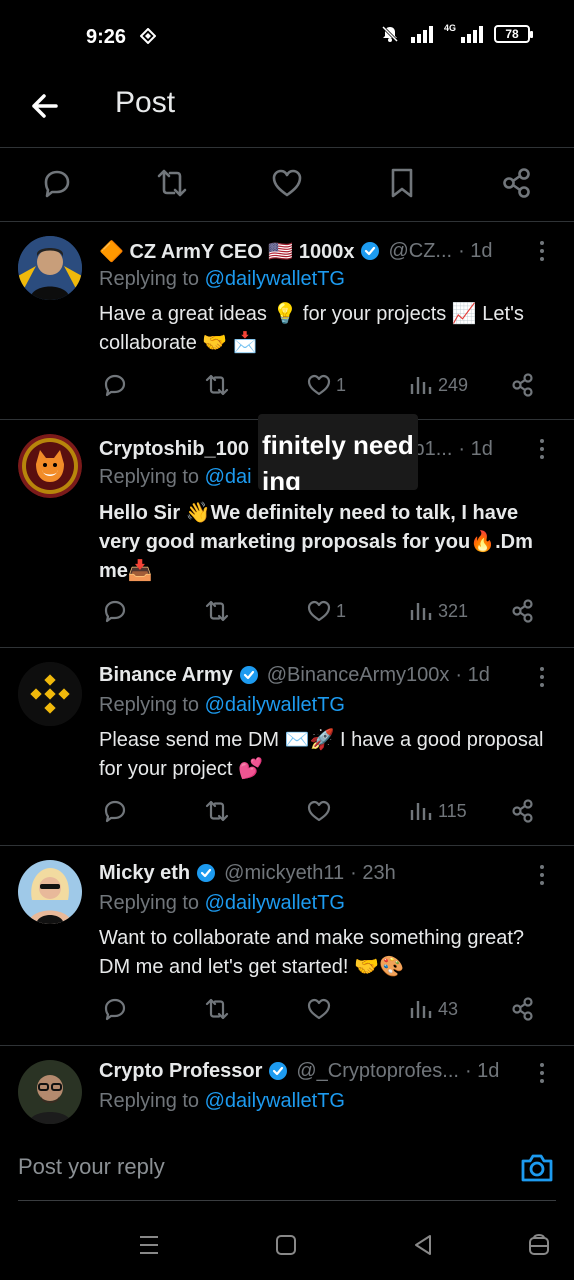 The image size is (574, 1280). What do you see at coordinates (174, 449) in the screenshot?
I see `display-name: Cryptoshib_100` at bounding box center [174, 449].